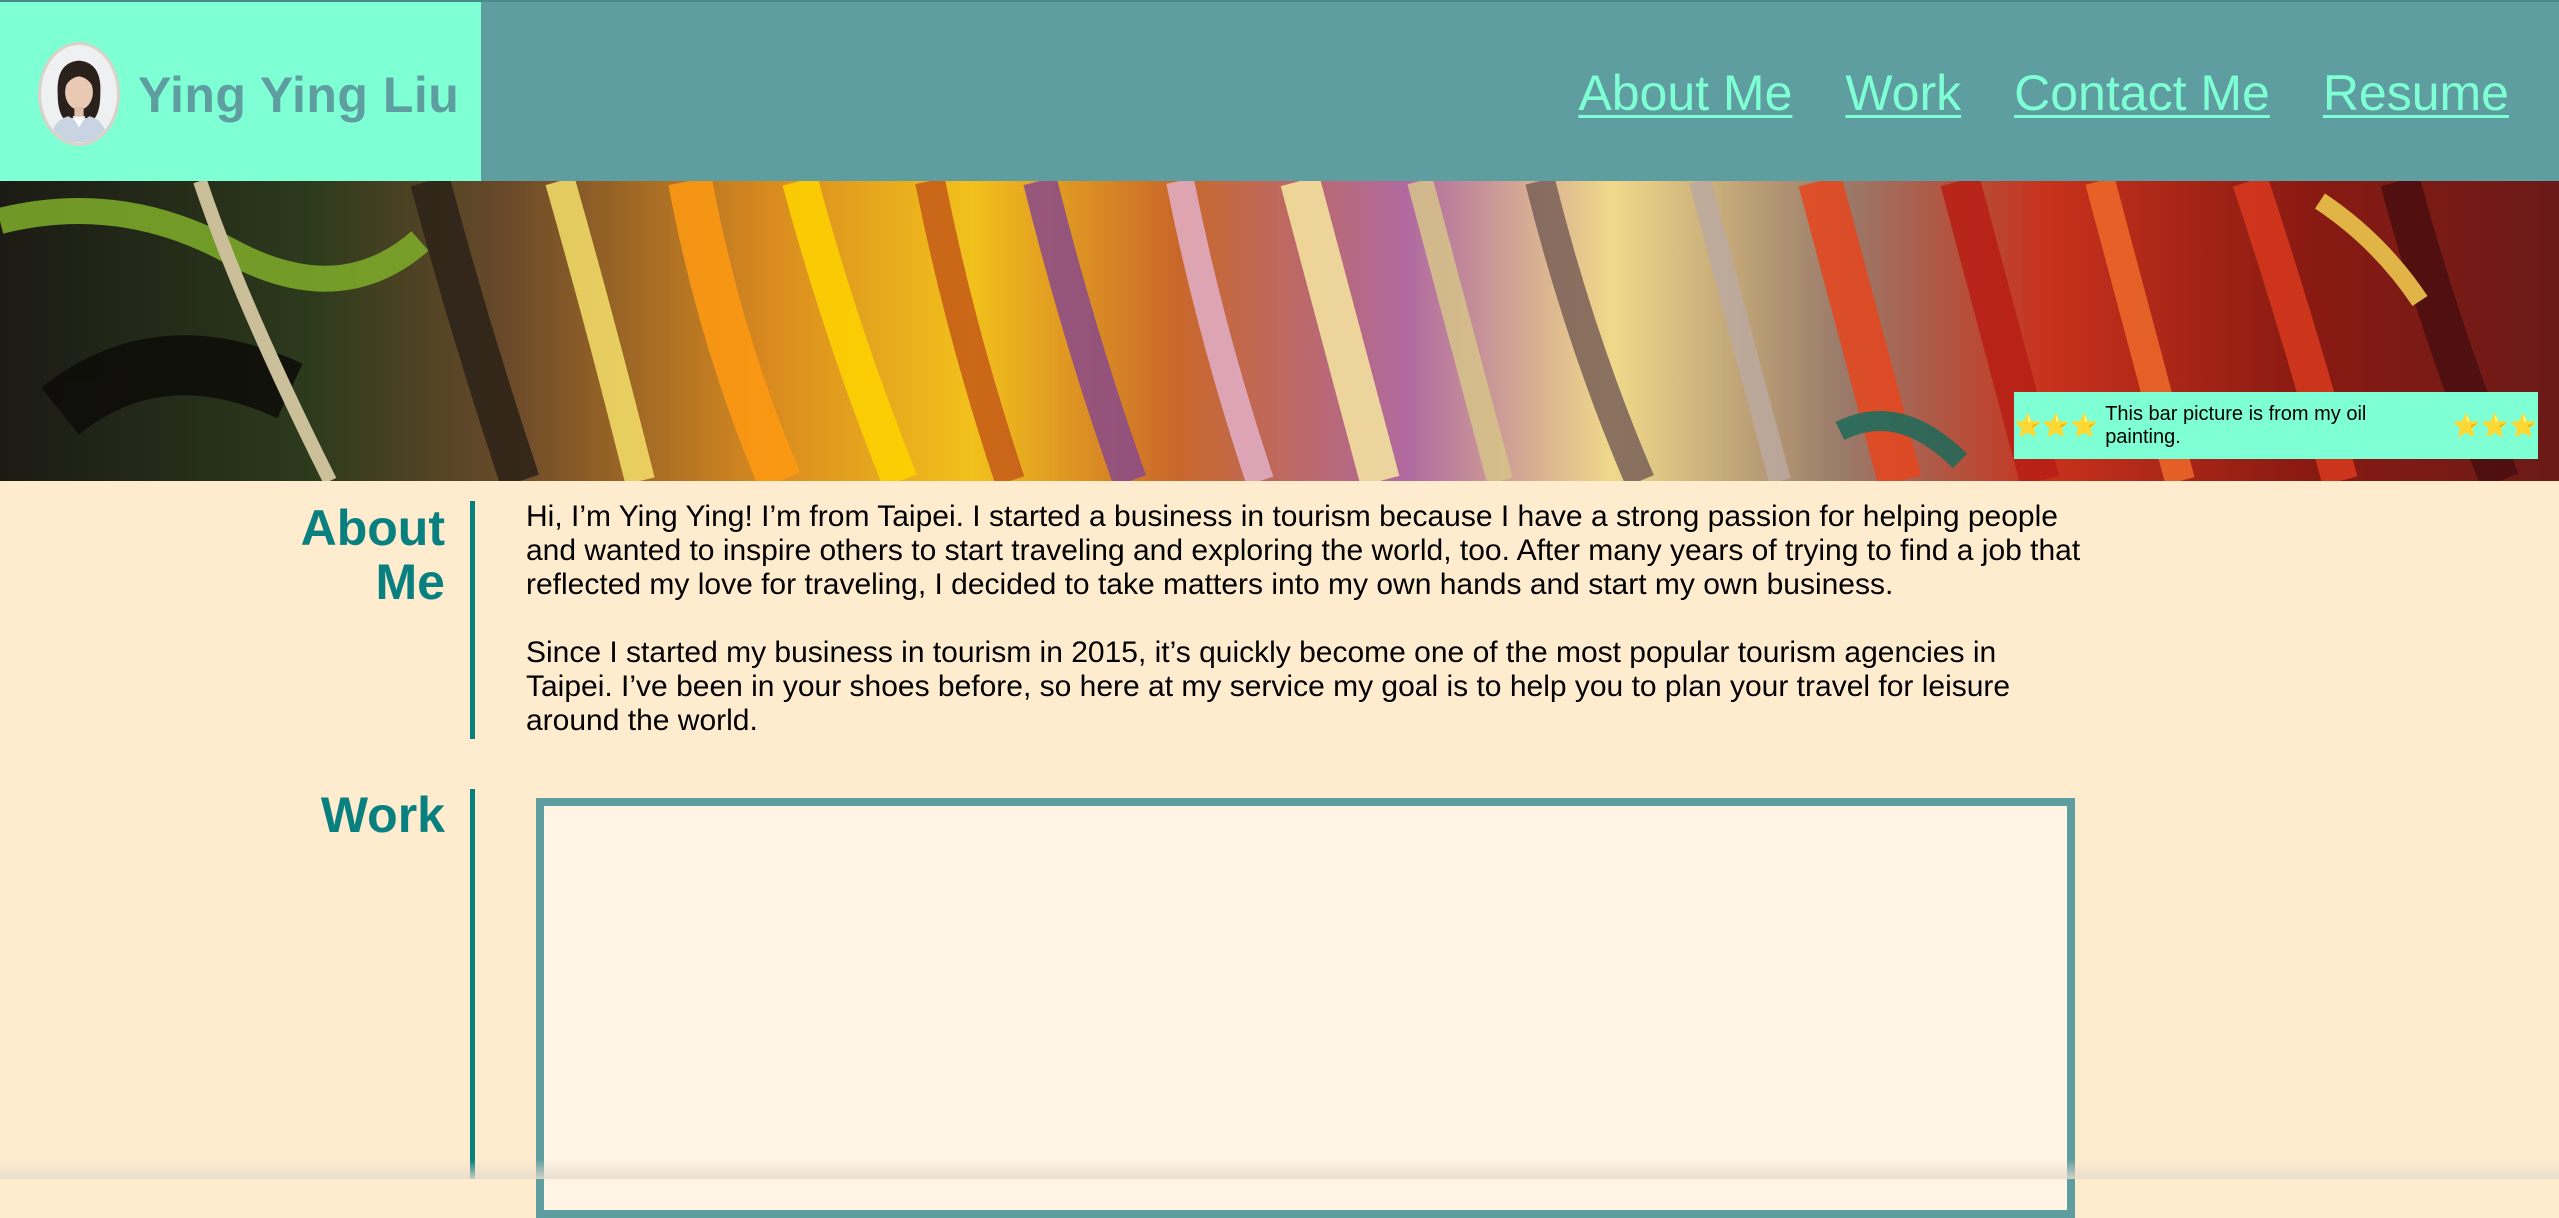 The width and height of the screenshot is (2559, 1218). I want to click on nav-link-work: Work, so click(1903, 93).